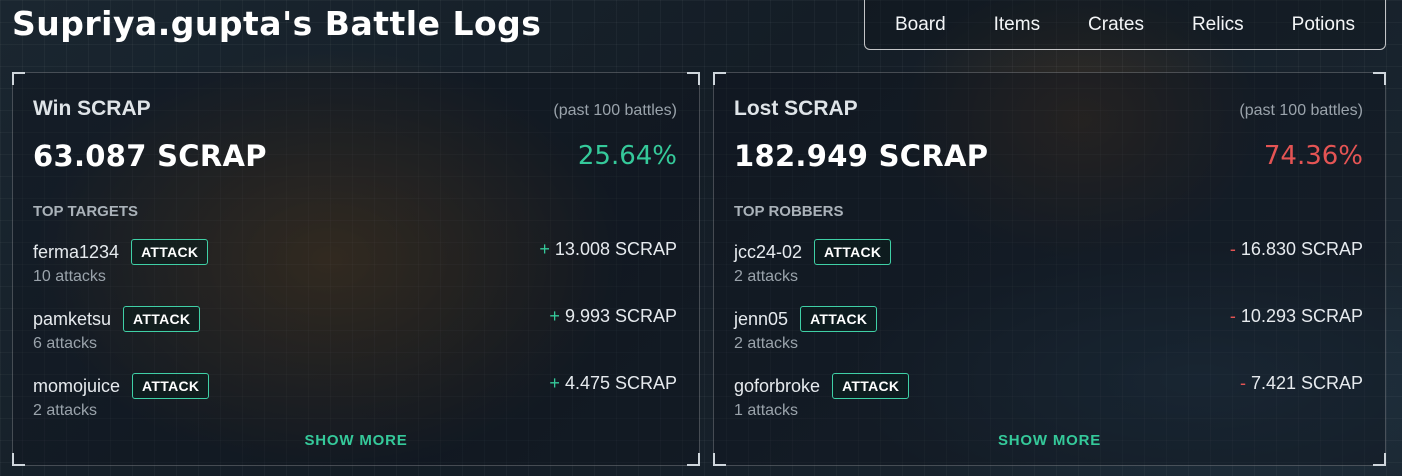 This screenshot has height=476, width=1402. I want to click on page-title: Supriya.gupta's Battle Logs, so click(277, 23).